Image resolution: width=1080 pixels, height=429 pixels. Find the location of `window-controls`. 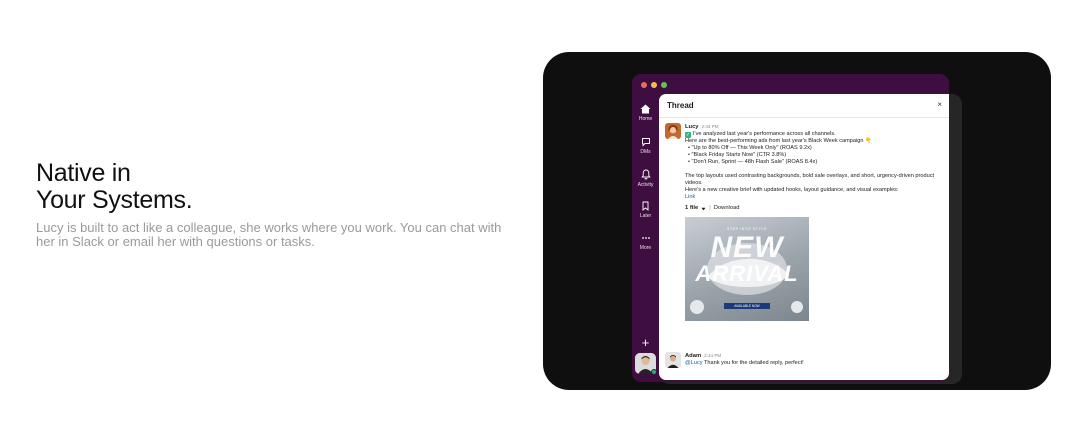

window-controls is located at coordinates (654, 85).